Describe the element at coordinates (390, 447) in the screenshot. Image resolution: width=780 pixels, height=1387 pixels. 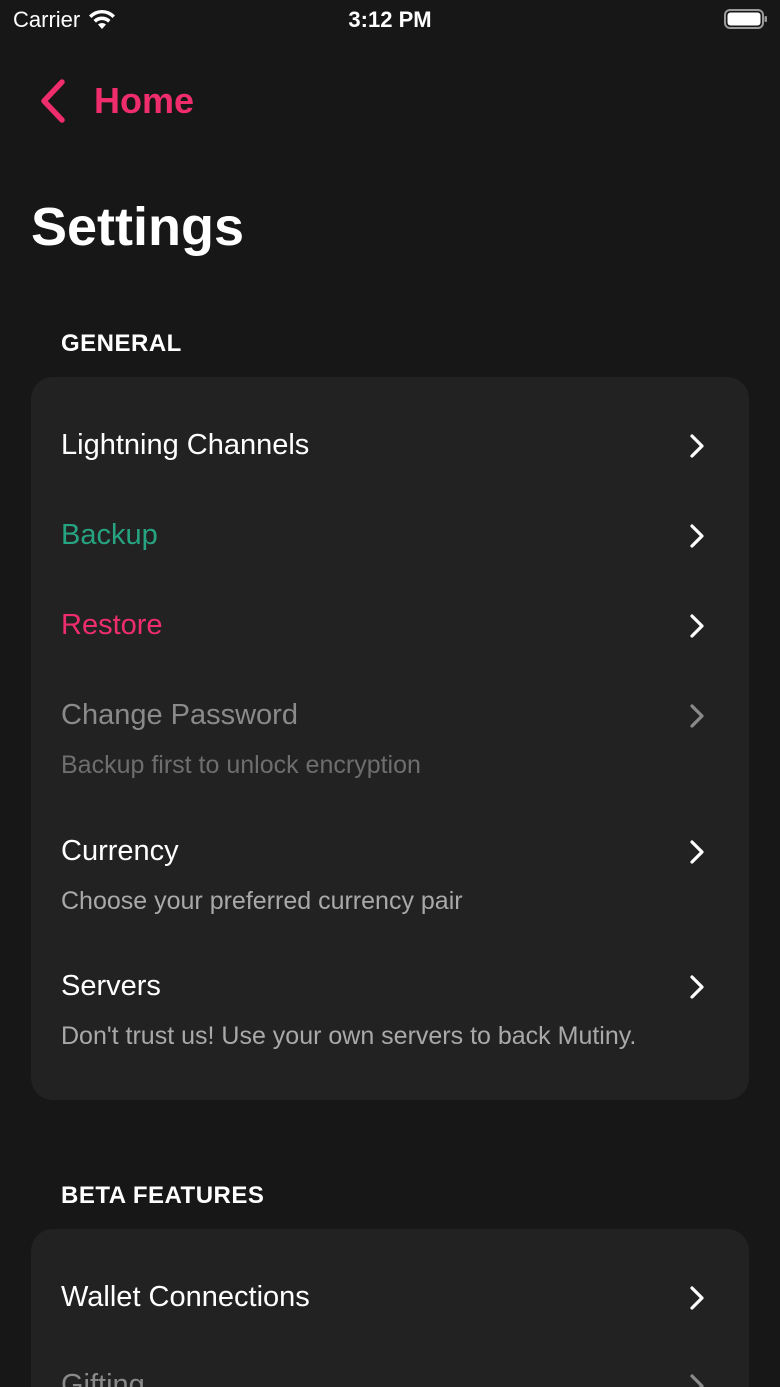
I see `settings-item-lightning-channels: Lightning Channels` at that location.